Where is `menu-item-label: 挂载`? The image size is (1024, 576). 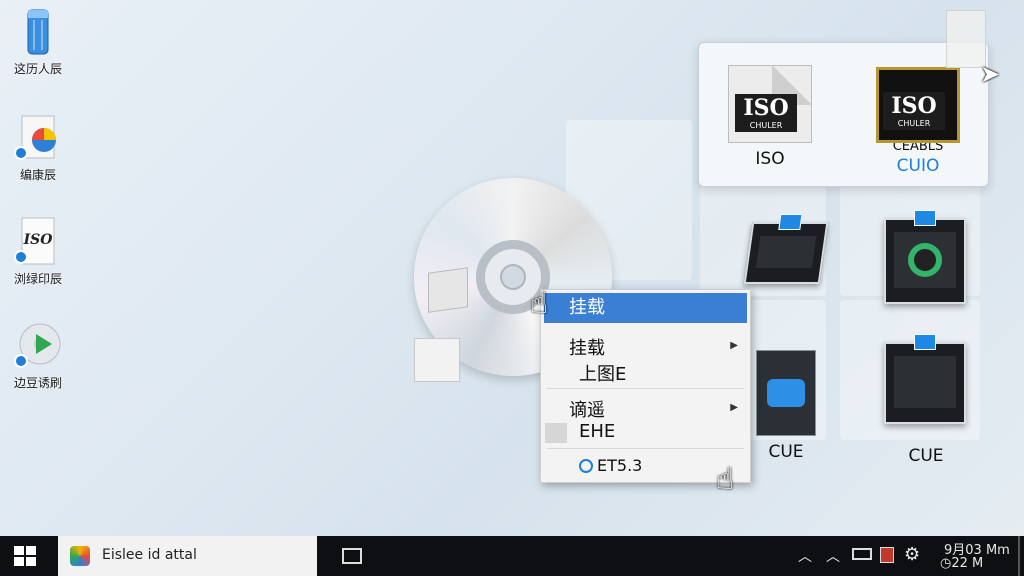
menu-item-label: 挂载 is located at coordinates (587, 348).